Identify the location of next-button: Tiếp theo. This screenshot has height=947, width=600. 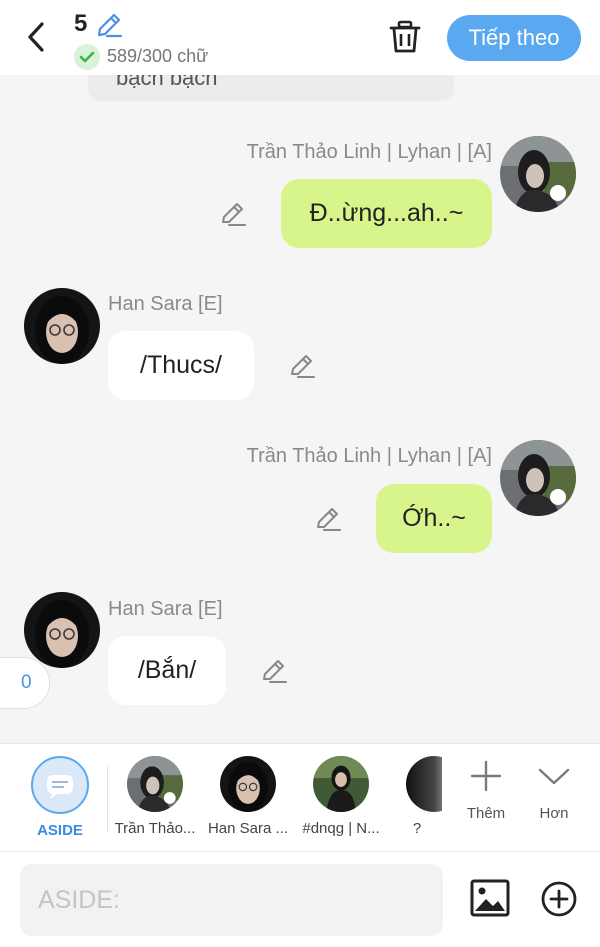
(514, 38).